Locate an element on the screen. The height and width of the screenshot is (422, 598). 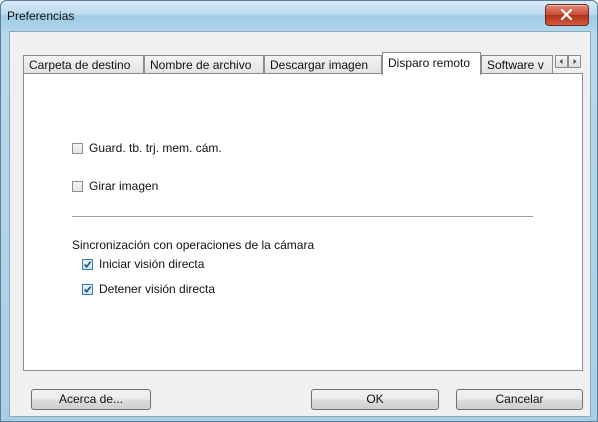
tab-carpeta-destino: Carpeta de destino is located at coordinates (83, 64).